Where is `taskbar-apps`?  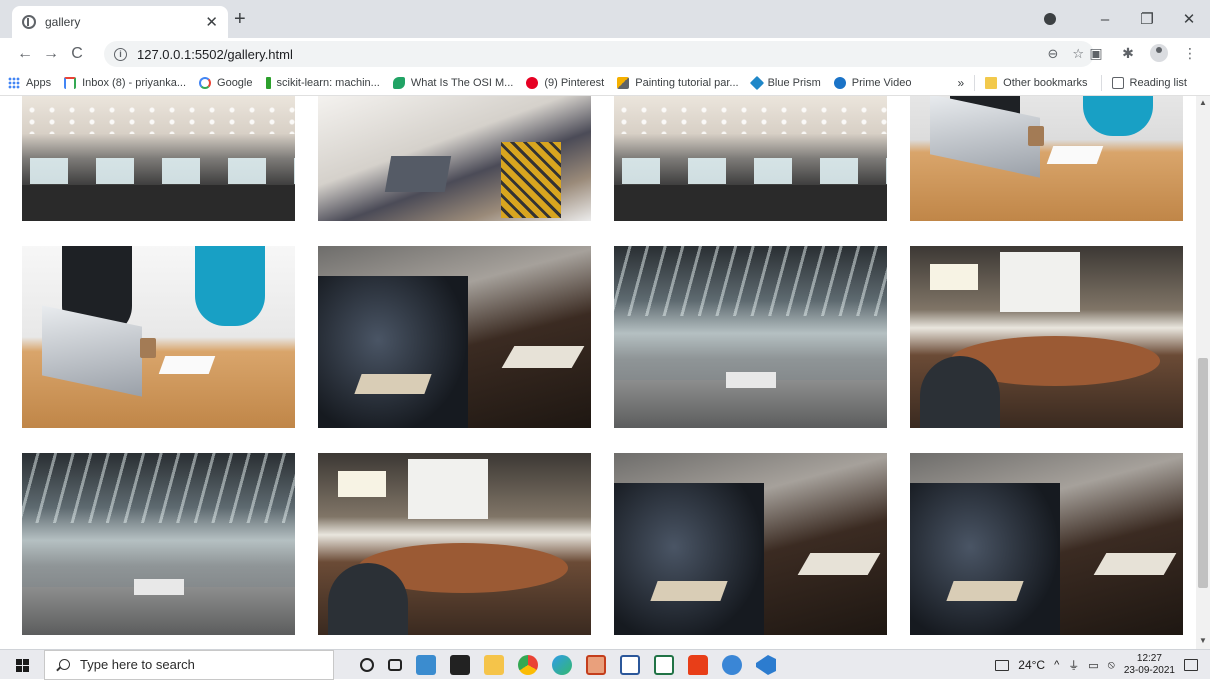
taskbar-apps is located at coordinates (568, 665).